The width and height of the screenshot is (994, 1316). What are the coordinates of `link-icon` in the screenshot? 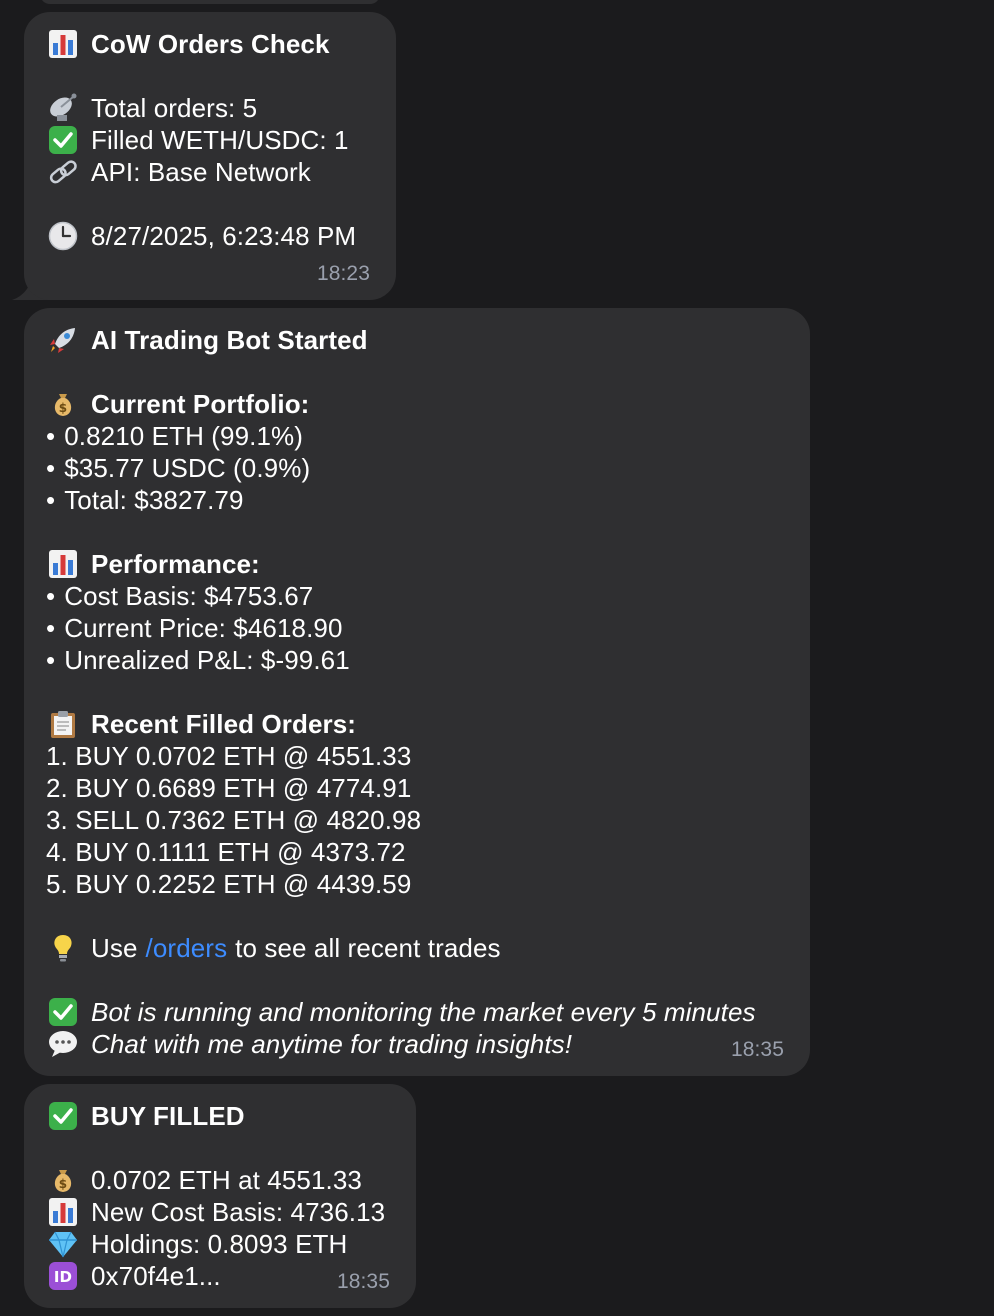 It's located at (63, 172).